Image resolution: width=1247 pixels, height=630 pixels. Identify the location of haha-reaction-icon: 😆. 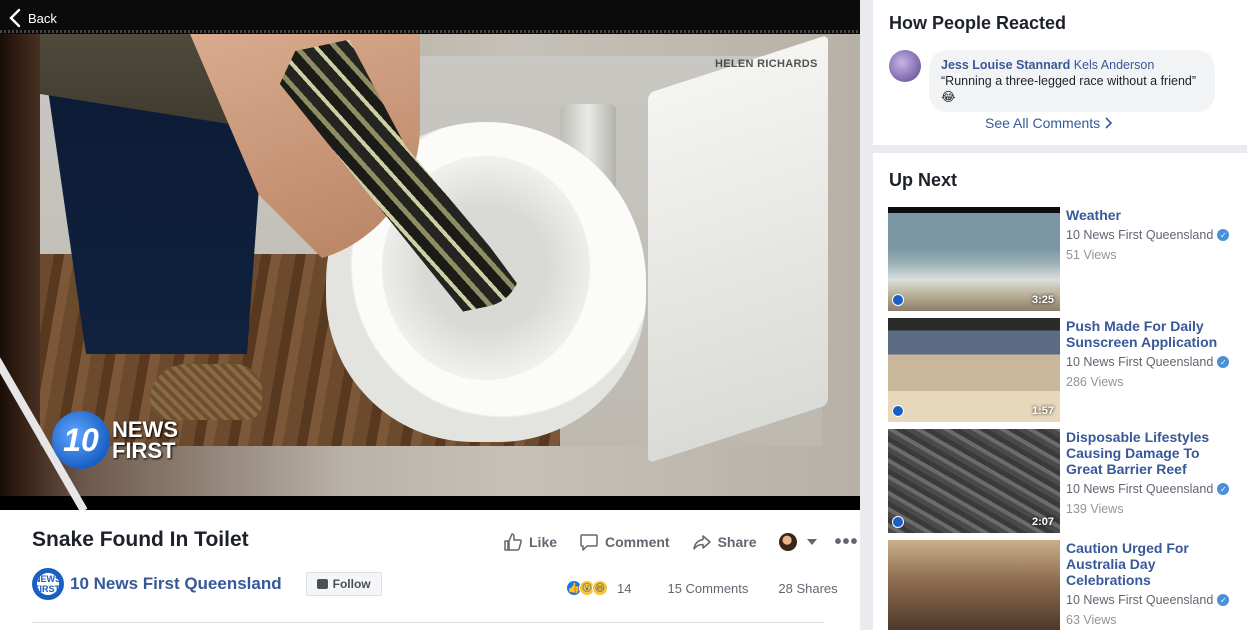
(600, 588).